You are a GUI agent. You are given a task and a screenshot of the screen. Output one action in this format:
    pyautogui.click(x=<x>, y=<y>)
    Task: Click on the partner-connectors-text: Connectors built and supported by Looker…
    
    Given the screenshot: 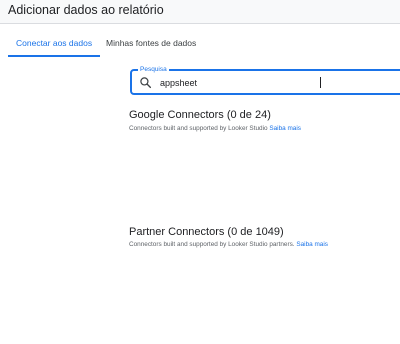 What is the action you would take?
    pyautogui.click(x=212, y=244)
    